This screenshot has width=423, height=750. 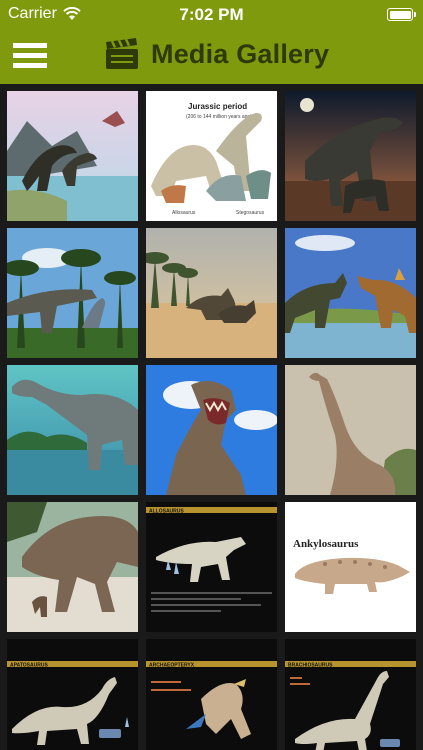 I want to click on hamburger-menu-icon, so click(x=30, y=56).